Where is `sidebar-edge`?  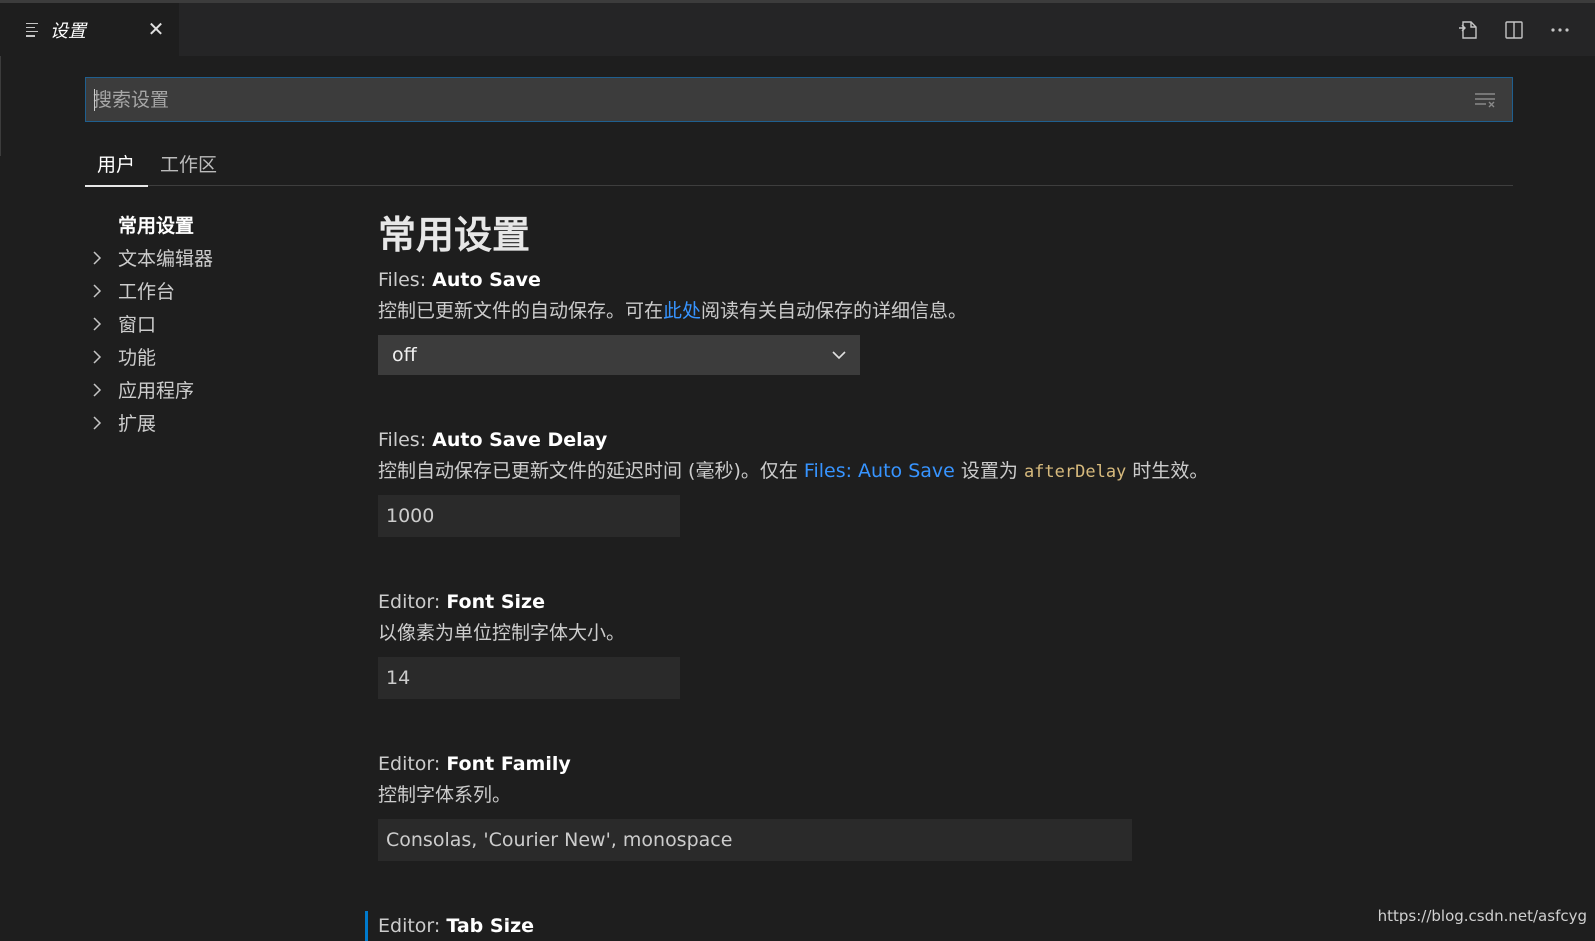
sidebar-edge is located at coordinates (0, 106).